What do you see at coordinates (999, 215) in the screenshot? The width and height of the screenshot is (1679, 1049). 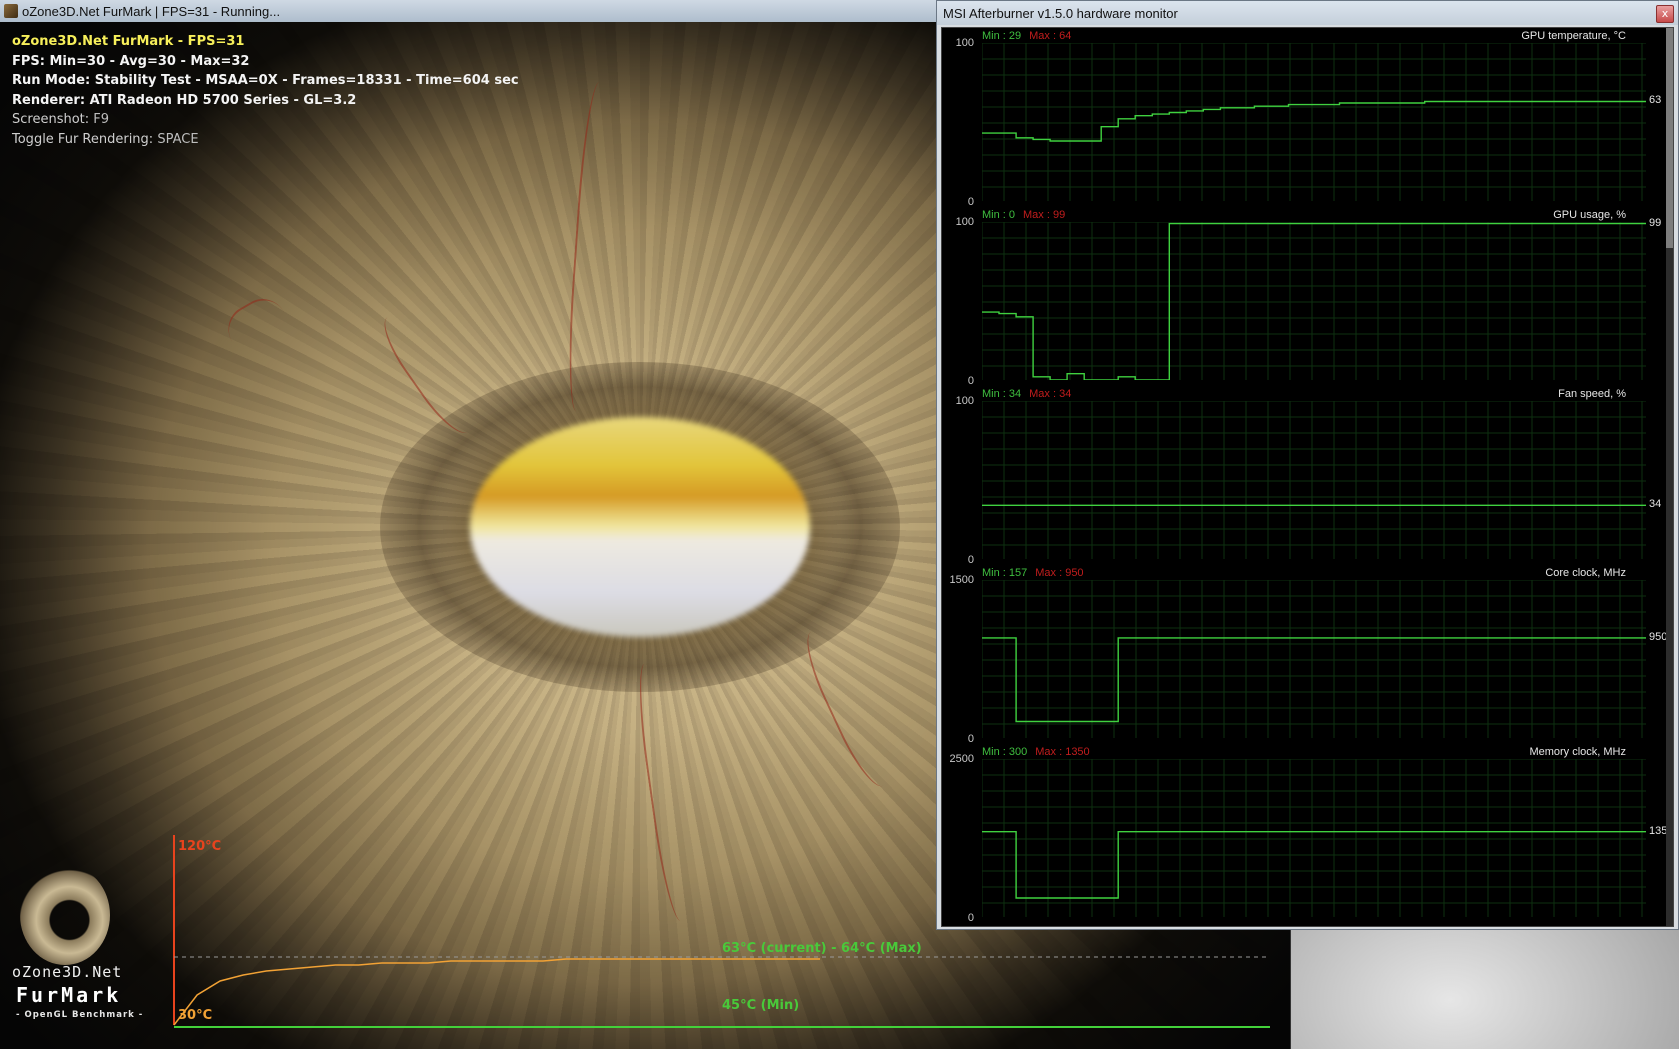 I see `min-value: Min : 0` at bounding box center [999, 215].